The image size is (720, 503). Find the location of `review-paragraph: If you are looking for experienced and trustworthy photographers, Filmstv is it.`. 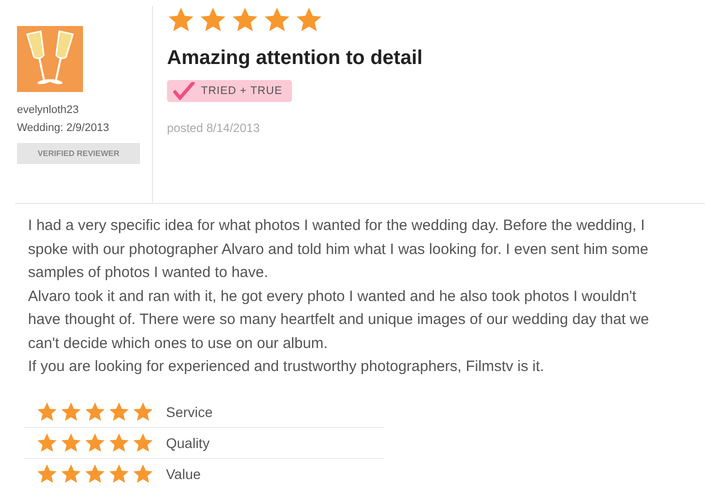

review-paragraph: If you are looking for experienced and trustworthy photographers, Filmstv is it. is located at coordinates (287, 367).